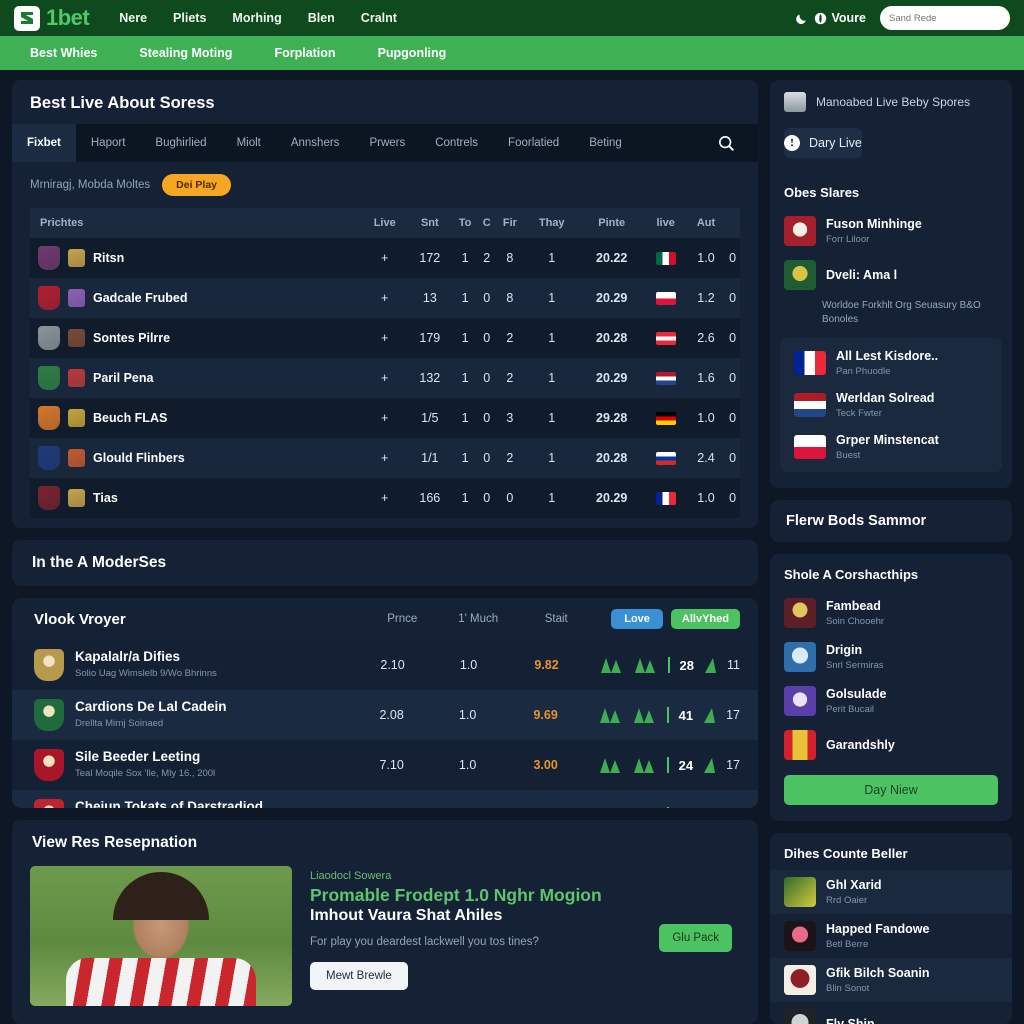 The width and height of the screenshot is (1024, 1024). What do you see at coordinates (891, 701) in the screenshot?
I see `shole-item: Golsulade Perit Bucail` at bounding box center [891, 701].